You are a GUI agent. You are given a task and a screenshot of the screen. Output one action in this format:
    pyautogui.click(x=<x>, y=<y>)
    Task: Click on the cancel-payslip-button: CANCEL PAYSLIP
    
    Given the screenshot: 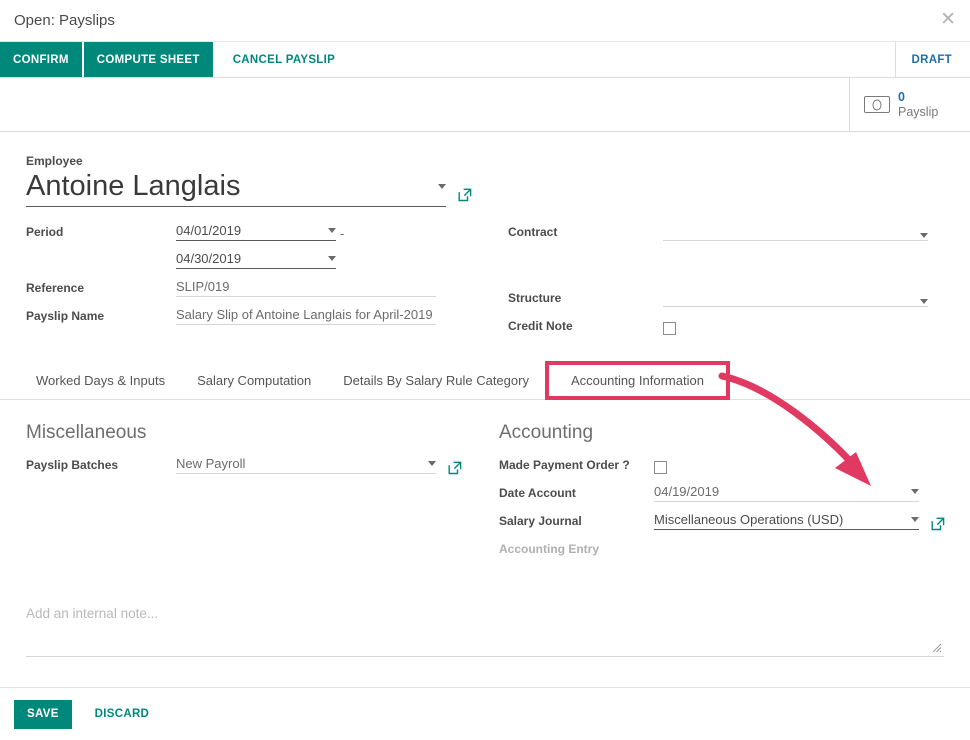 What is the action you would take?
    pyautogui.click(x=284, y=59)
    